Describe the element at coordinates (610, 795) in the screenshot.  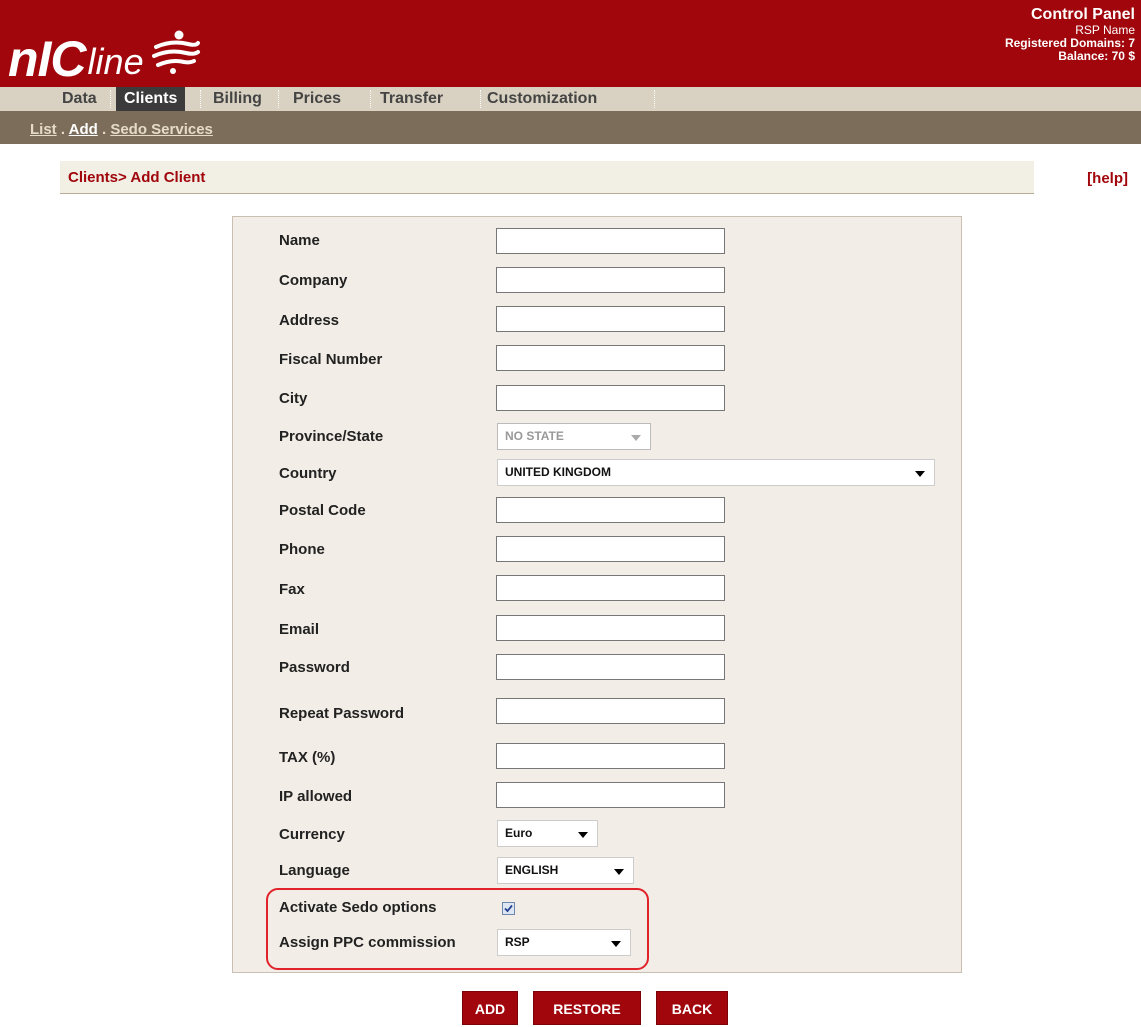
I see `ip-allowed-input` at that location.